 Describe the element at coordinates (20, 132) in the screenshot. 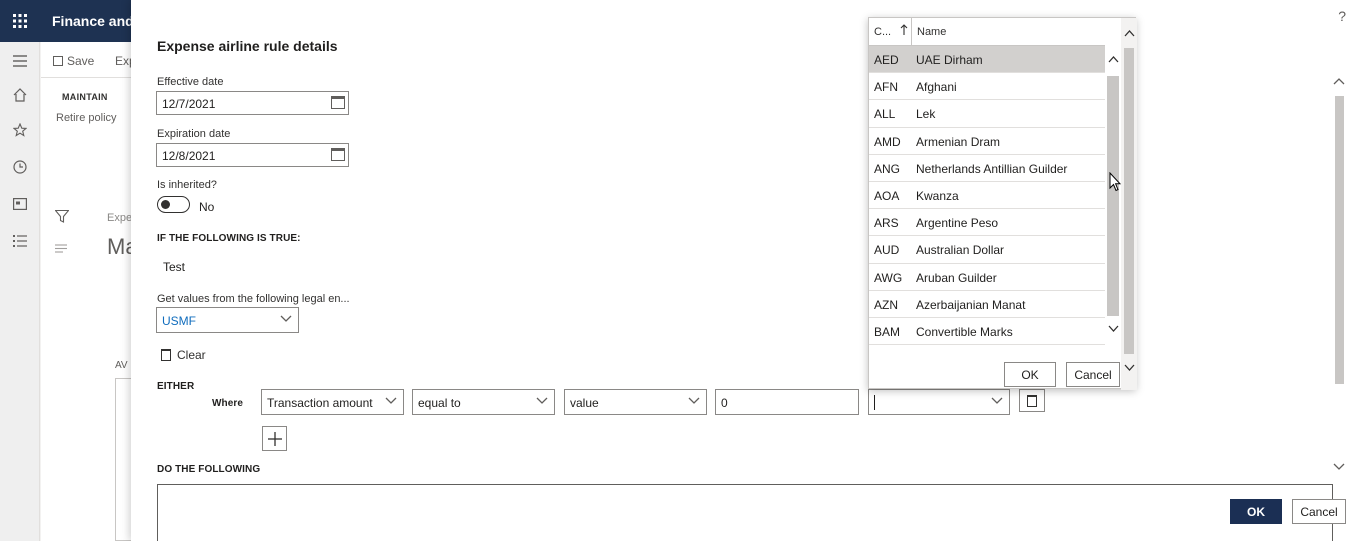

I see `star-icon` at that location.